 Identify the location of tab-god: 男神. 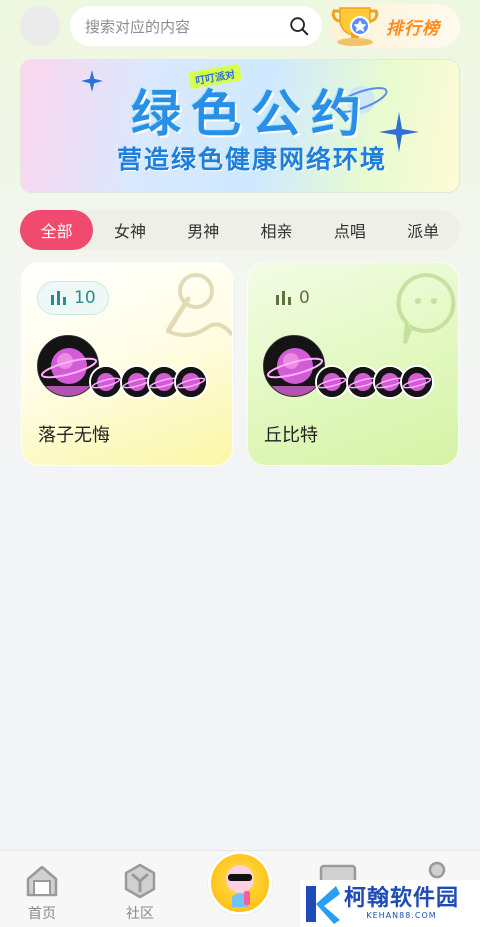
(203, 230).